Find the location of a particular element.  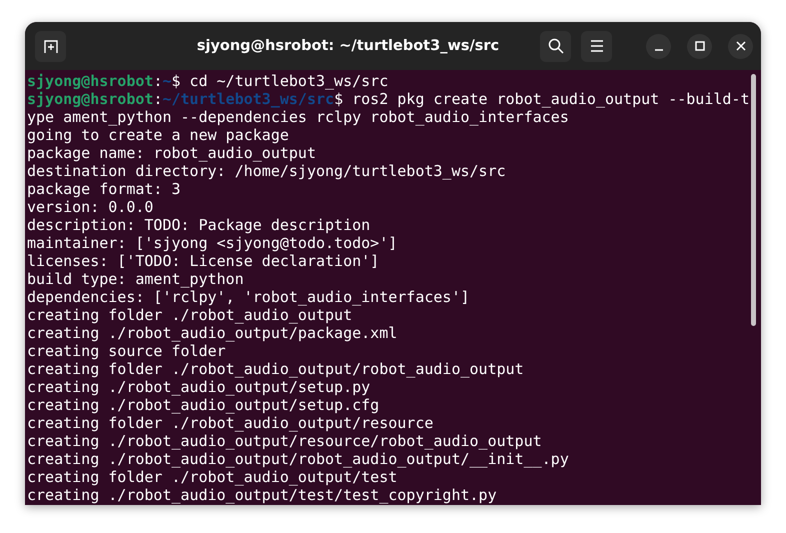

output-line: maintainer: ['sjyong <sjyong@todo.todo>'] is located at coordinates (212, 243).